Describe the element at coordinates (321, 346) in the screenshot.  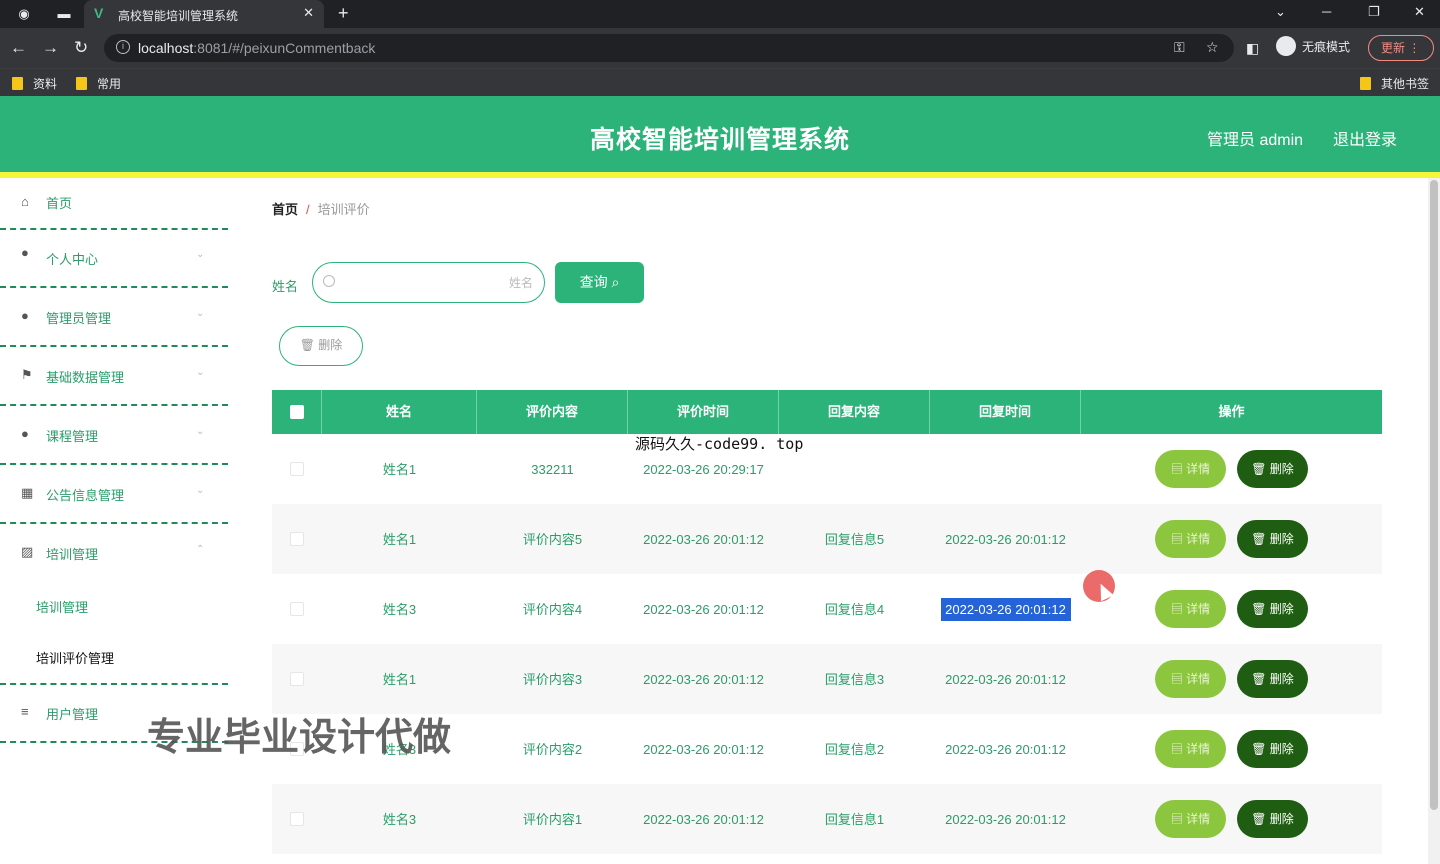
I see `batch-delete-button: 🗑 删除` at that location.